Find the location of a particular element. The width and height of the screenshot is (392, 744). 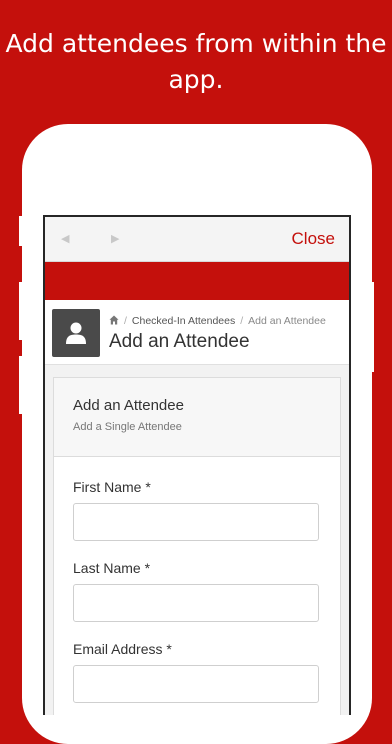

promo-line-1: Add attendees from within the is located at coordinates (196, 43).